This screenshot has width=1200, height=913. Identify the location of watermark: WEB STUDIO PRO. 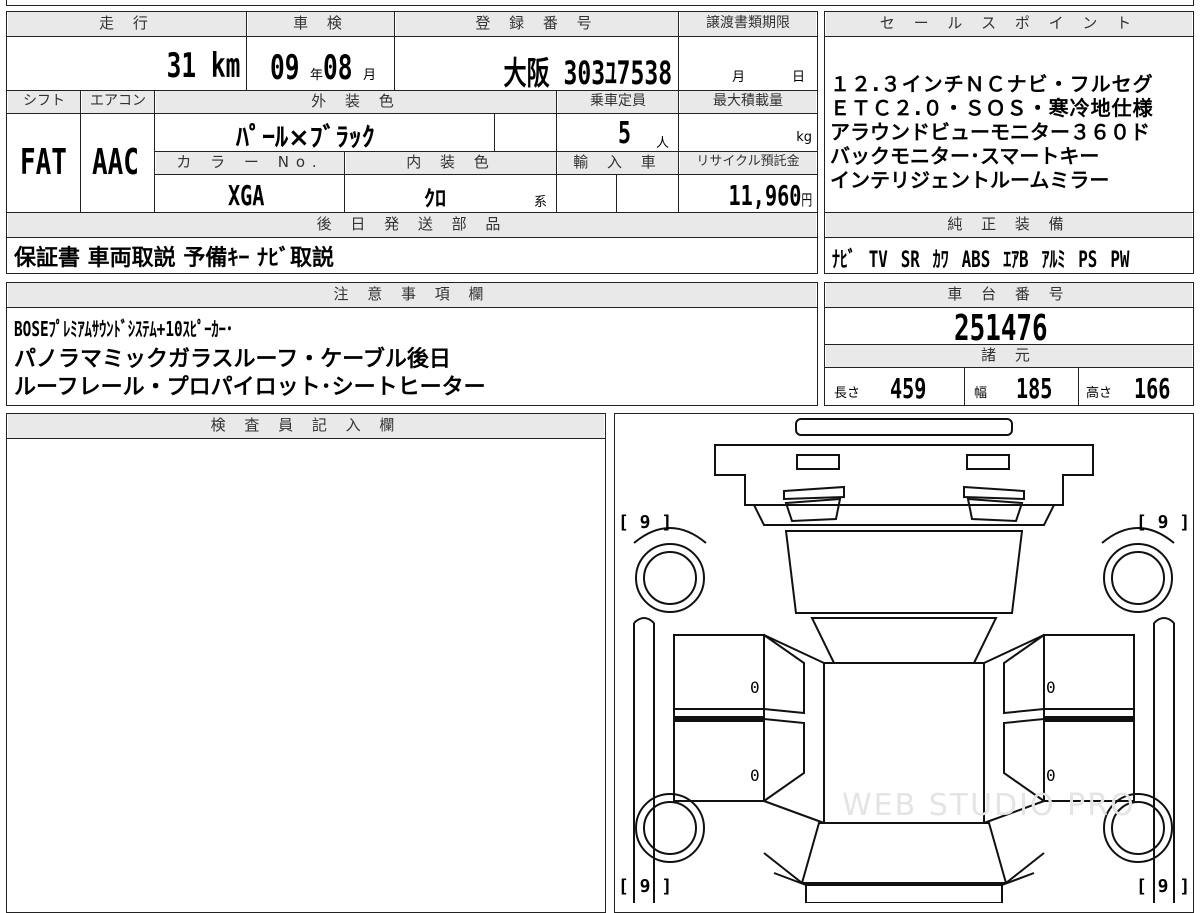
(989, 805).